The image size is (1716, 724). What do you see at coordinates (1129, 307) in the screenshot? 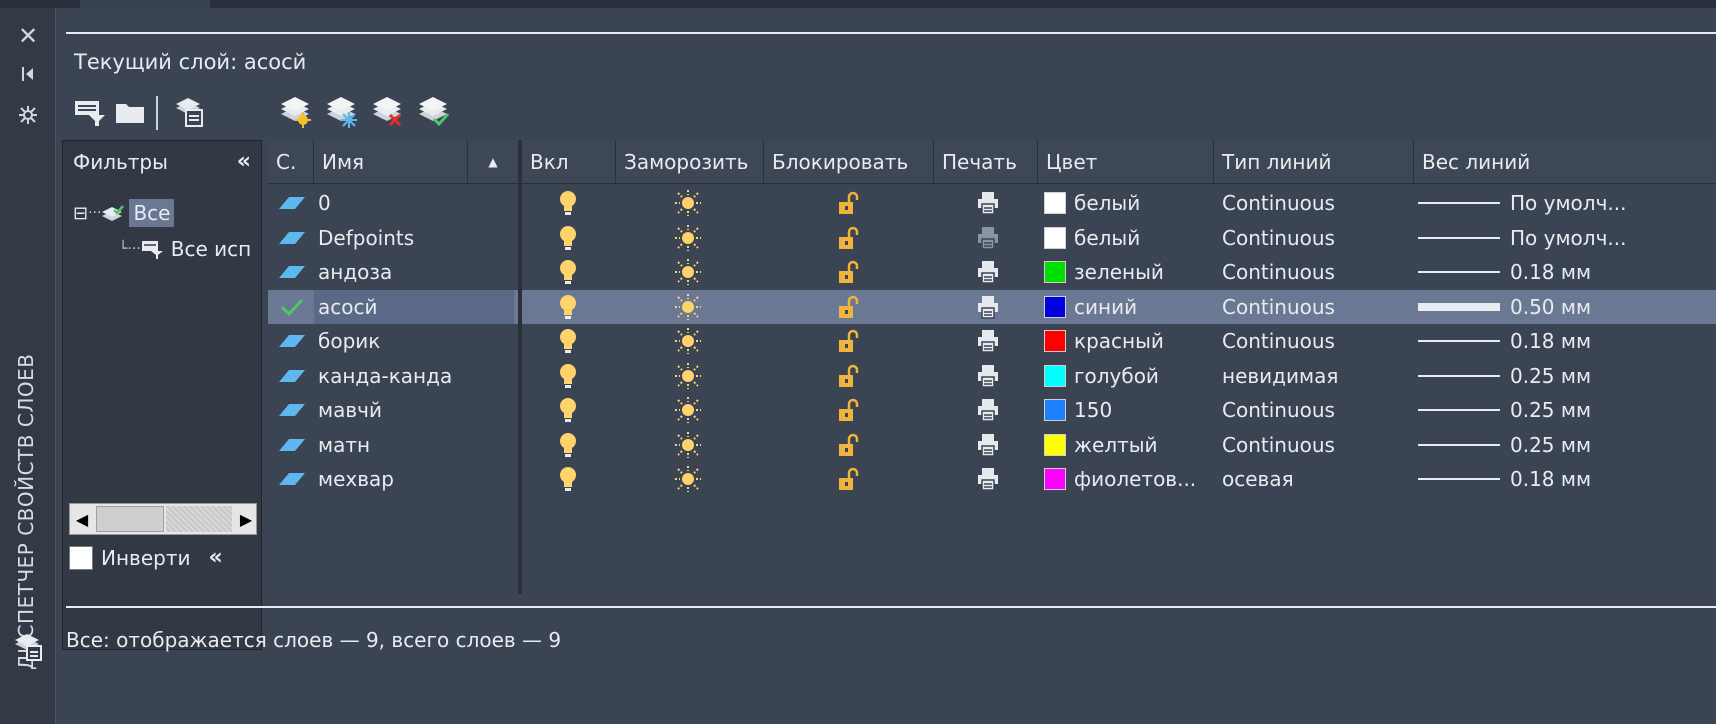
I see `layer-color: синий` at bounding box center [1129, 307].